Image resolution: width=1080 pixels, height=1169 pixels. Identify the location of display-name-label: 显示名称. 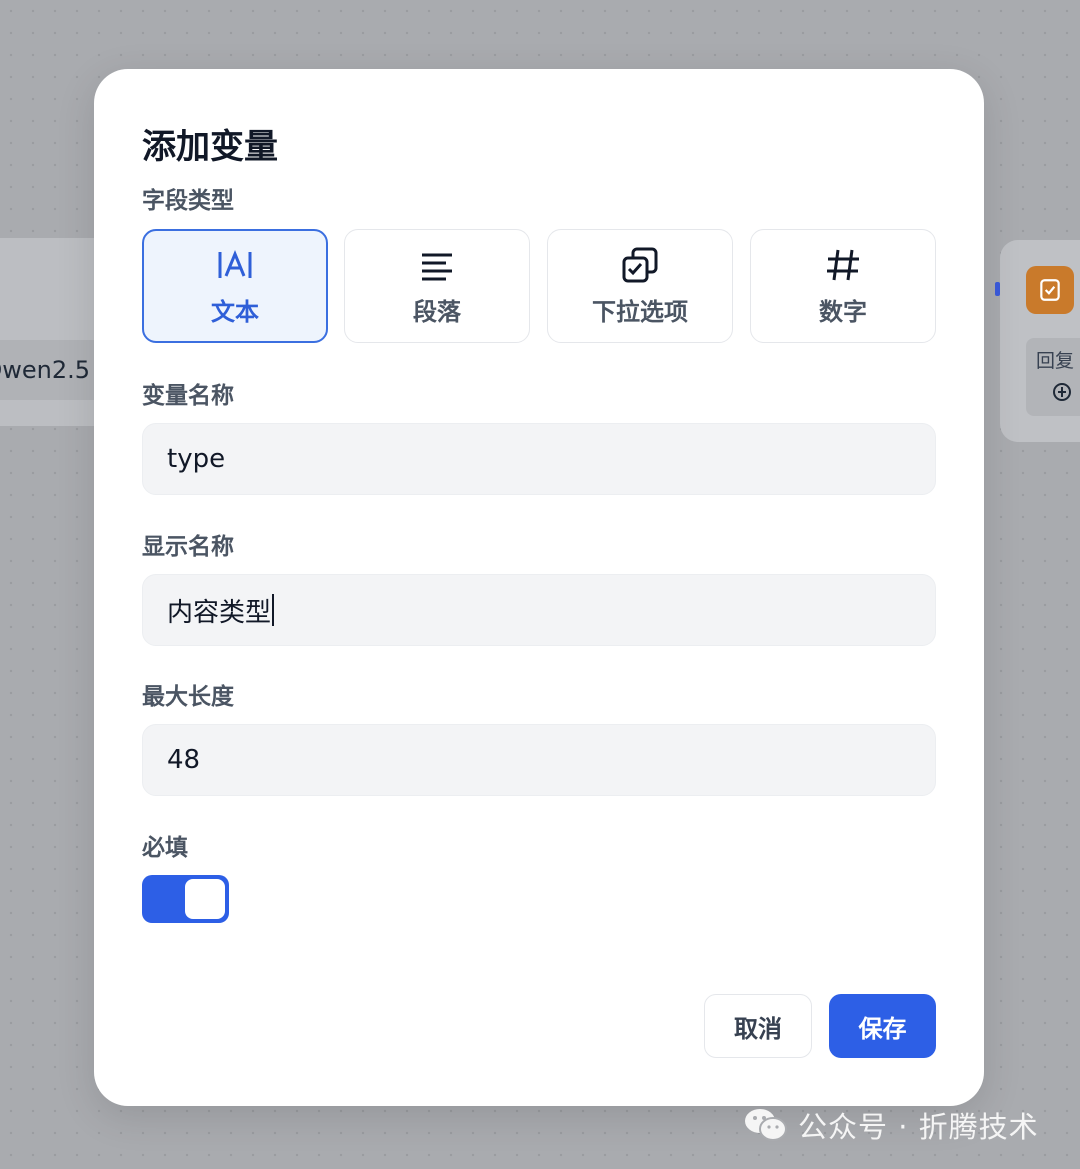
(188, 547).